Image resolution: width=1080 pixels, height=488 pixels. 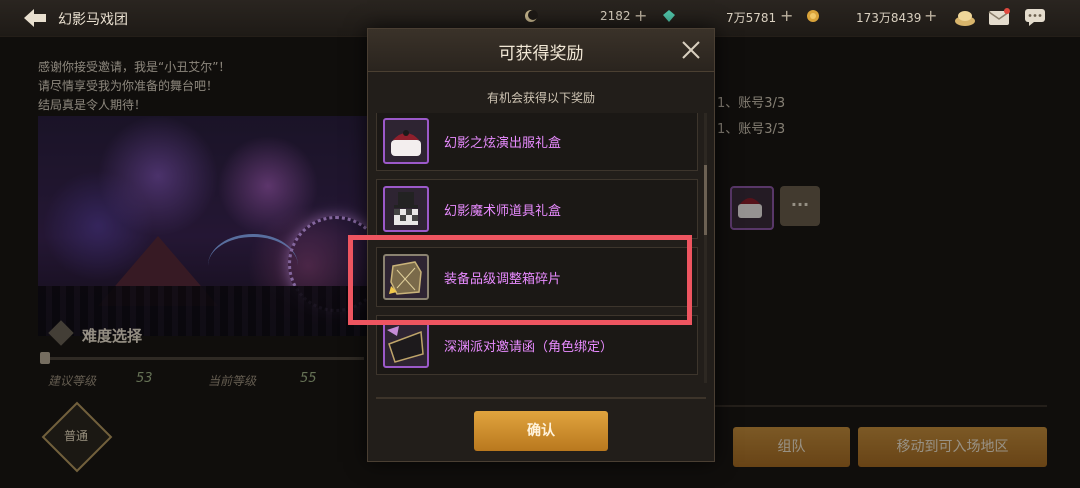 What do you see at coordinates (615, 16) in the screenshot?
I see `moon-currency-value: 2182` at bounding box center [615, 16].